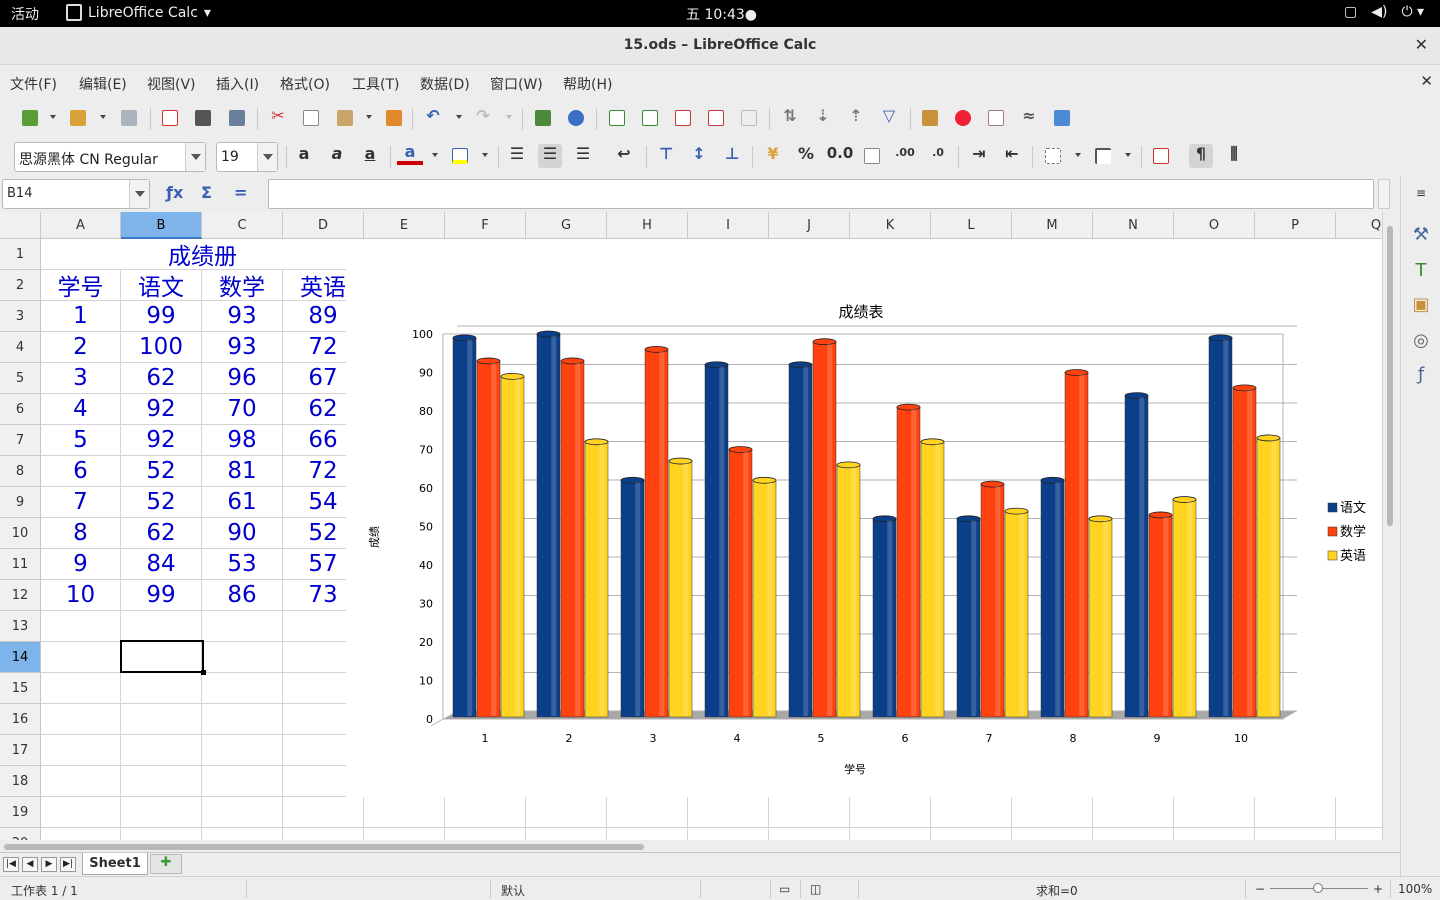 This screenshot has width=1440, height=900. What do you see at coordinates (174, 192) in the screenshot?
I see `function-wizard-icon: ƒx` at bounding box center [174, 192].